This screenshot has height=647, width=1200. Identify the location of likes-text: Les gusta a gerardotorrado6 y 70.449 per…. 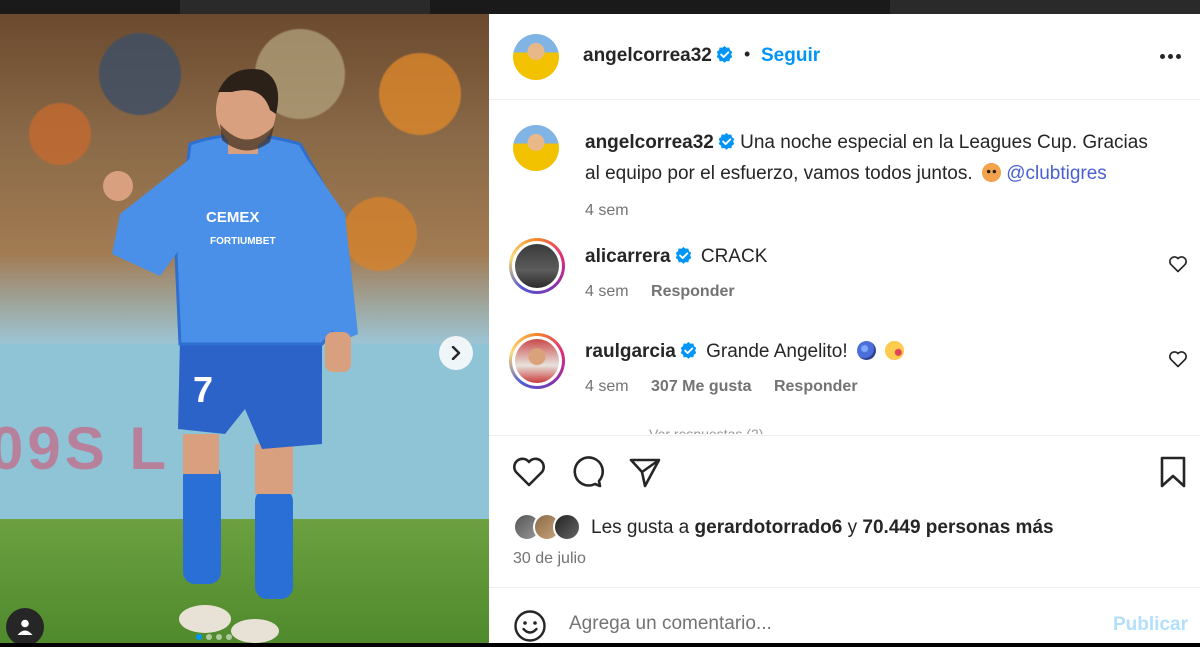
(822, 528).